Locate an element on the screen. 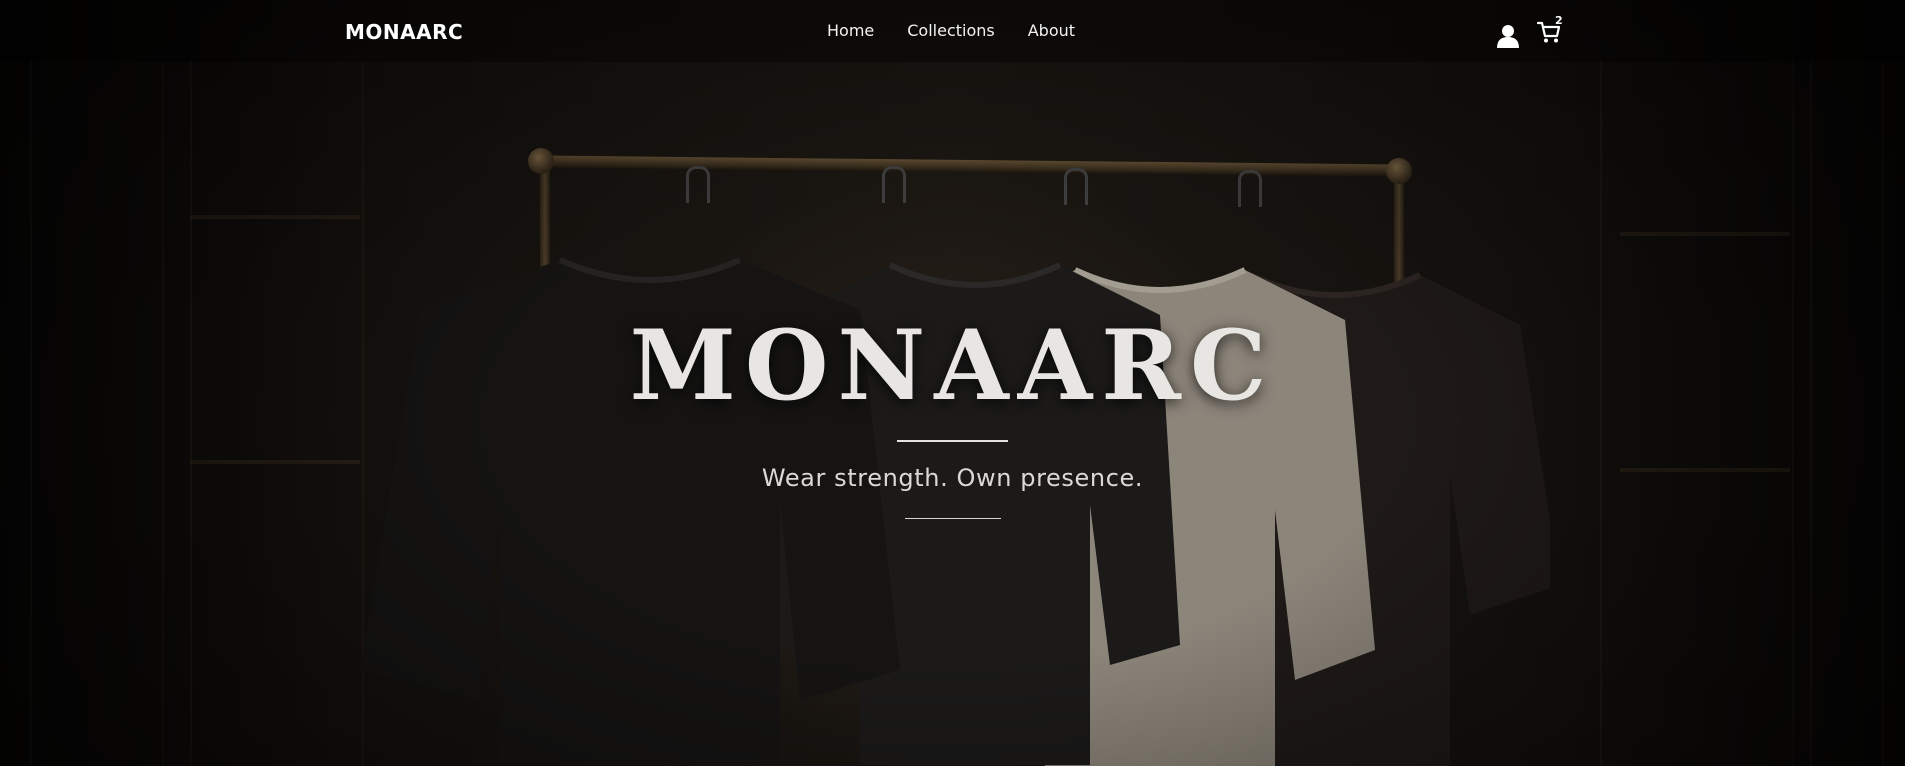 This screenshot has height=766, width=1905. brand-logo: MONAARC is located at coordinates (404, 32).